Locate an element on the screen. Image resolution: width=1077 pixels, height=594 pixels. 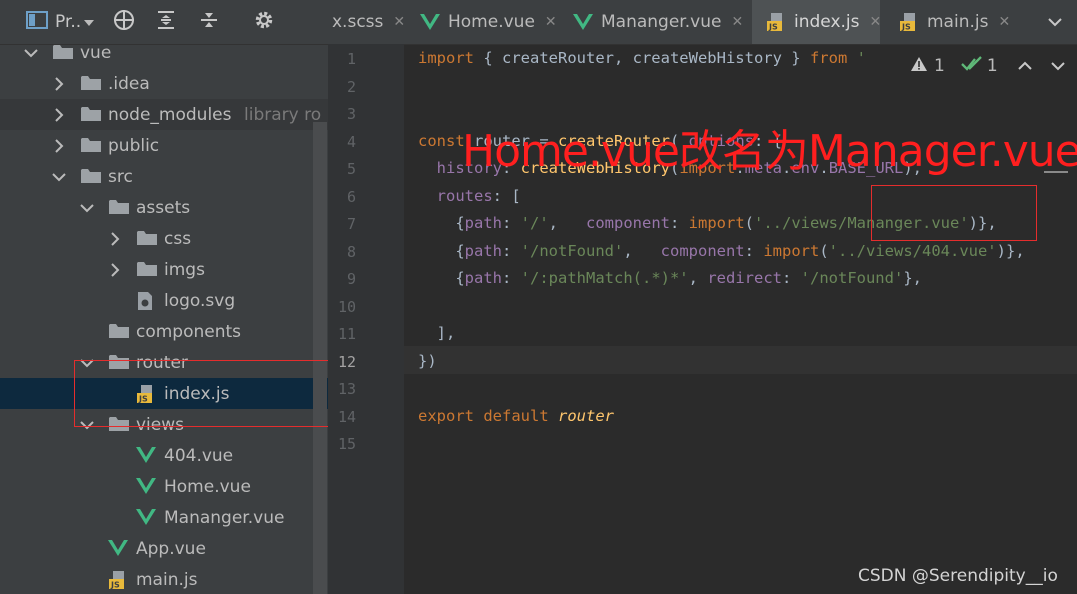
tree-item-logo-svg: logo.svg is located at coordinates (164, 300).